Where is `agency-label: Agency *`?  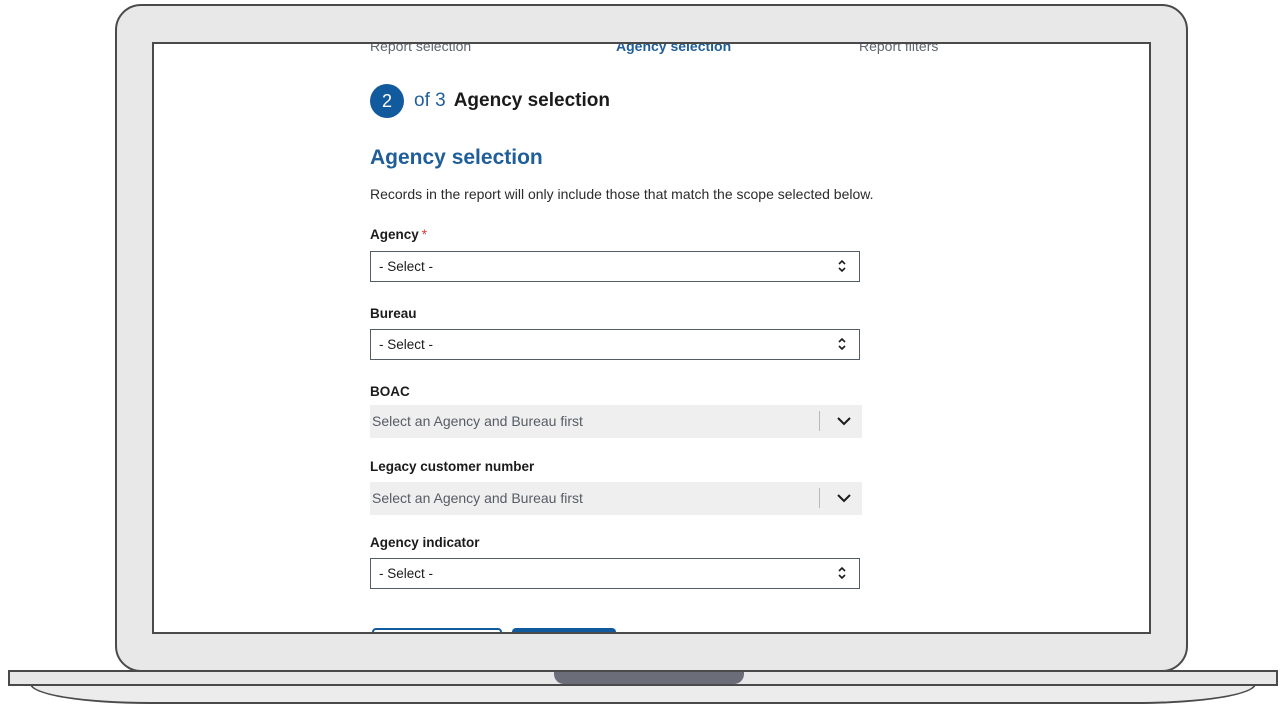 agency-label: Agency * is located at coordinates (398, 234).